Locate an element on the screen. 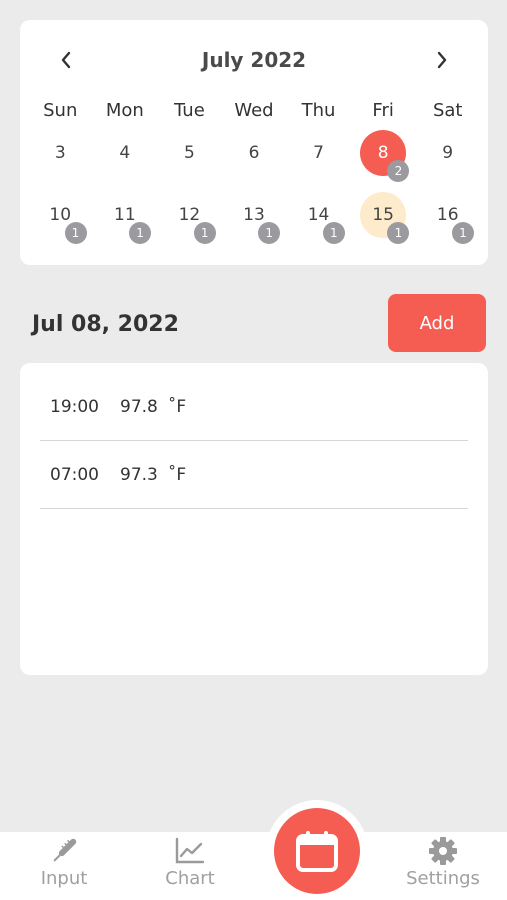 The height and width of the screenshot is (900, 507). weekday-label: Thu is located at coordinates (318, 110).